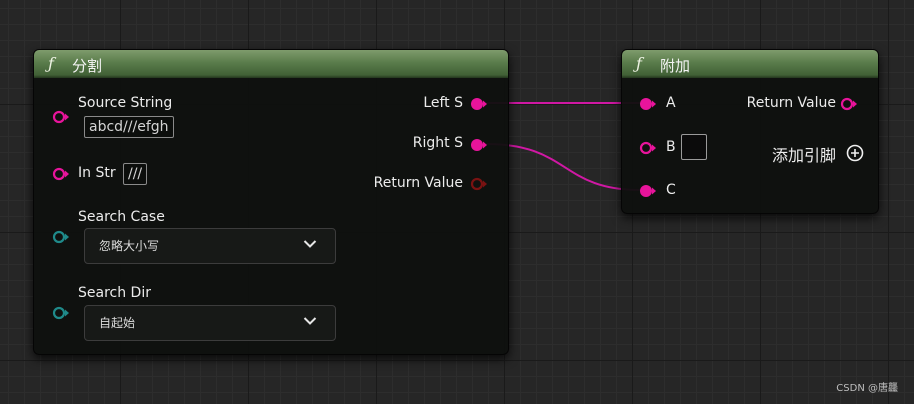  What do you see at coordinates (479, 184) in the screenshot?
I see `split-return-value-pin-icon` at bounding box center [479, 184].